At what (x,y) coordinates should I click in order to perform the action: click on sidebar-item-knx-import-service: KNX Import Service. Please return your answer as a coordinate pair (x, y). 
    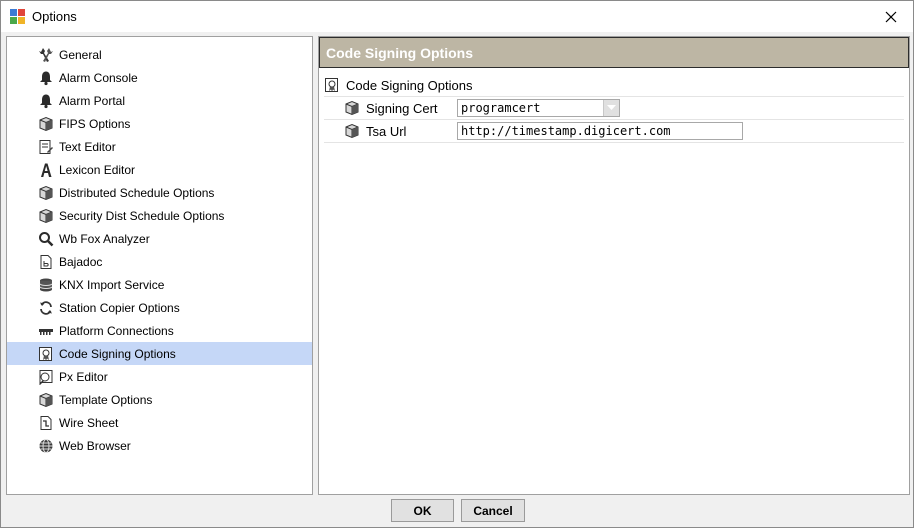
    Looking at the image, I should click on (159, 284).